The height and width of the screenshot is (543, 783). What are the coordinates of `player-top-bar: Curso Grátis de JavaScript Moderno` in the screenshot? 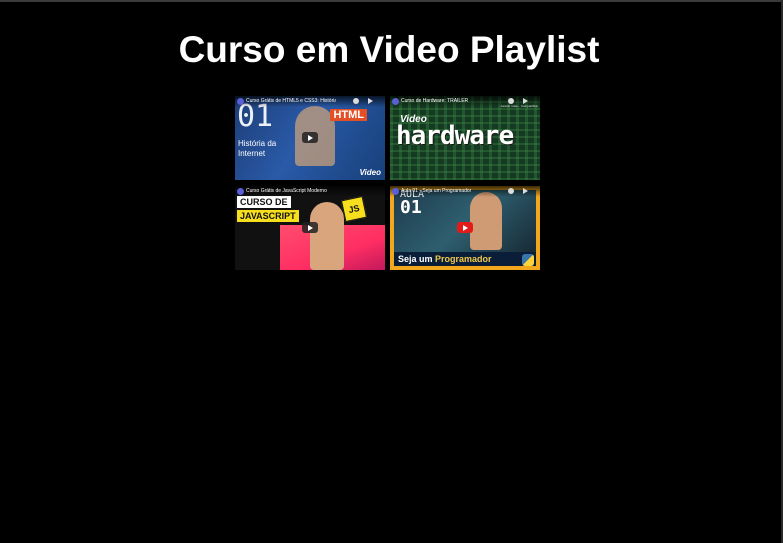 It's located at (310, 191).